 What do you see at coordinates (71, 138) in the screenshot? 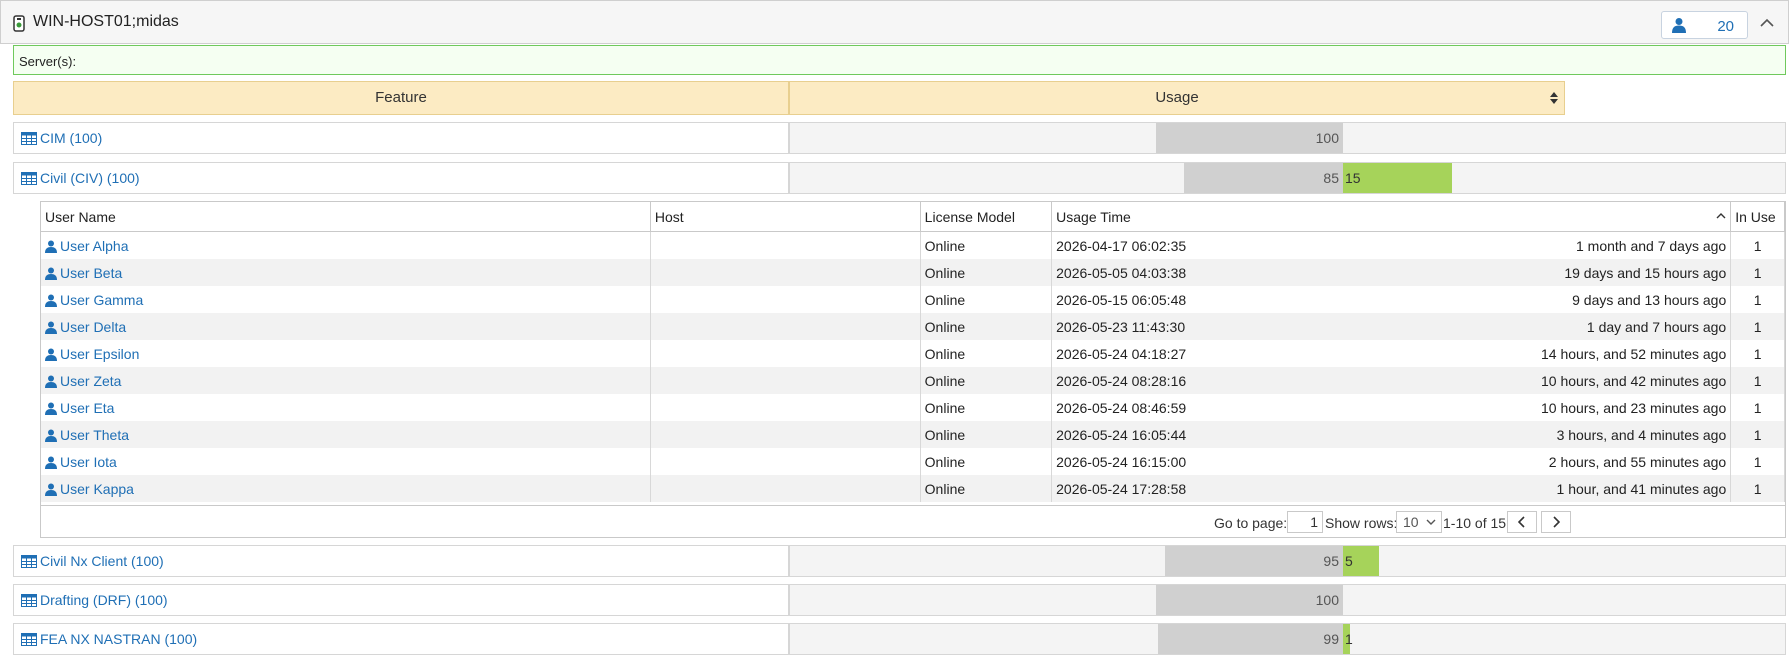
I see `feature-name-link: CIM (100)` at bounding box center [71, 138].